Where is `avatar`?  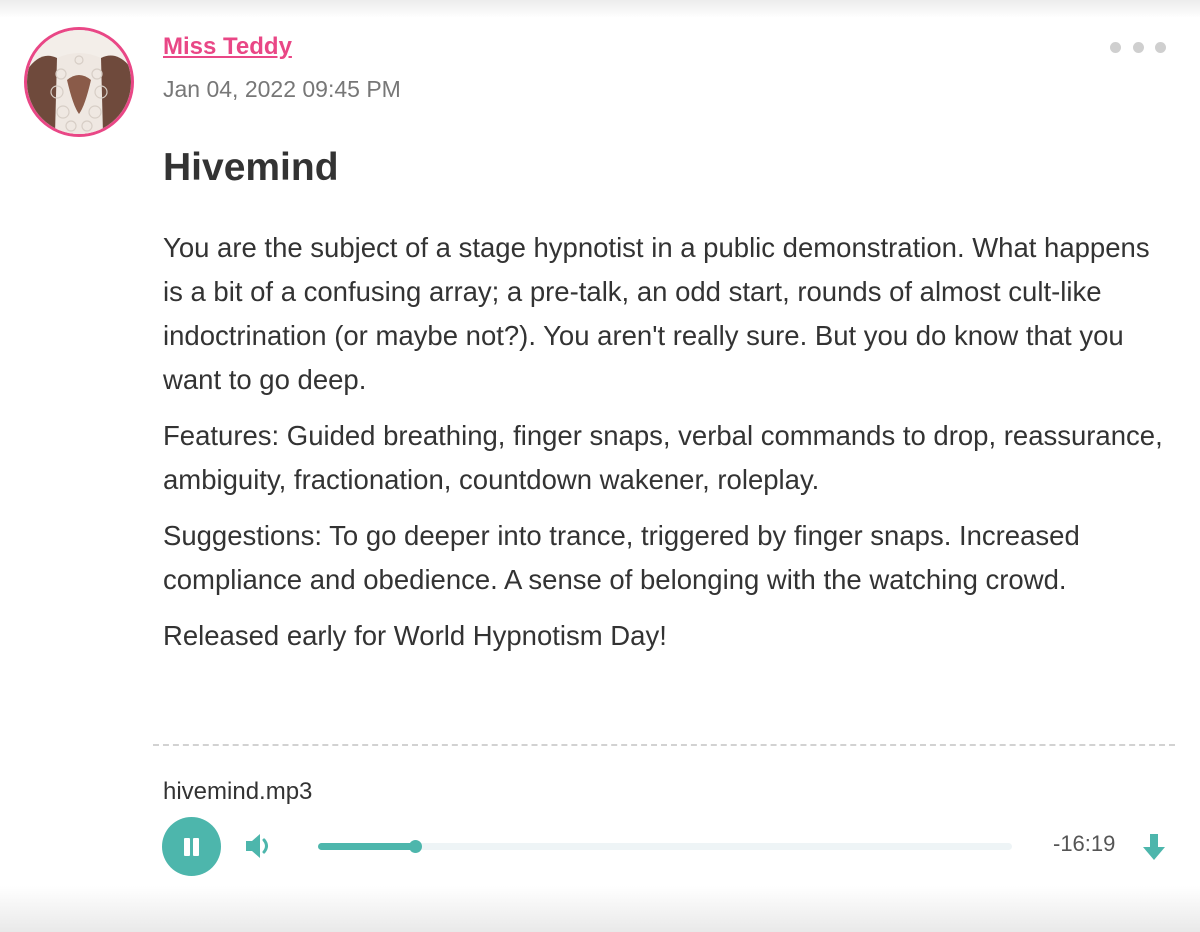
avatar is located at coordinates (79, 82).